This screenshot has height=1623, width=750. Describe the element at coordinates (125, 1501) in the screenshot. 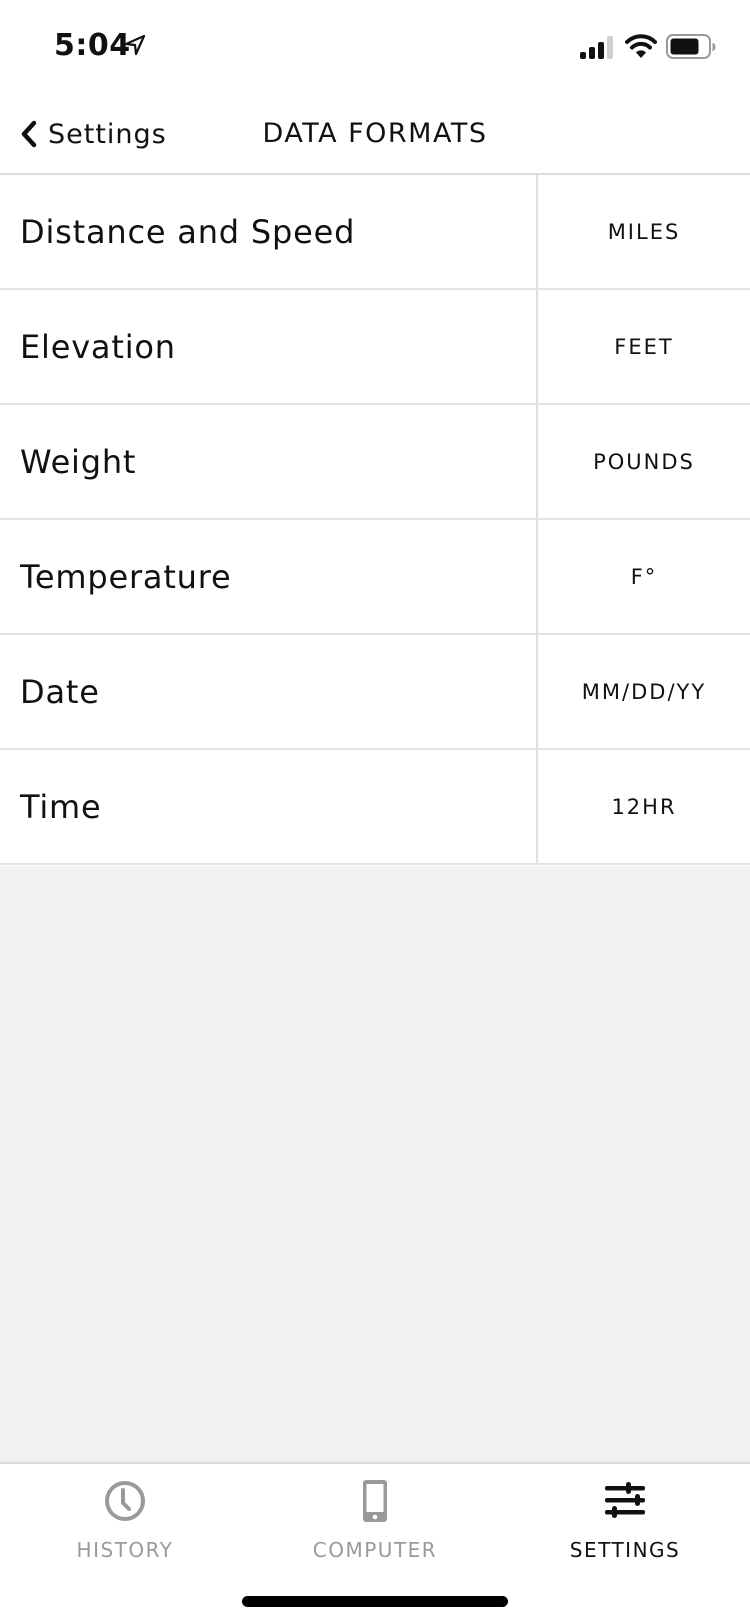

I see `clock-icon` at that location.